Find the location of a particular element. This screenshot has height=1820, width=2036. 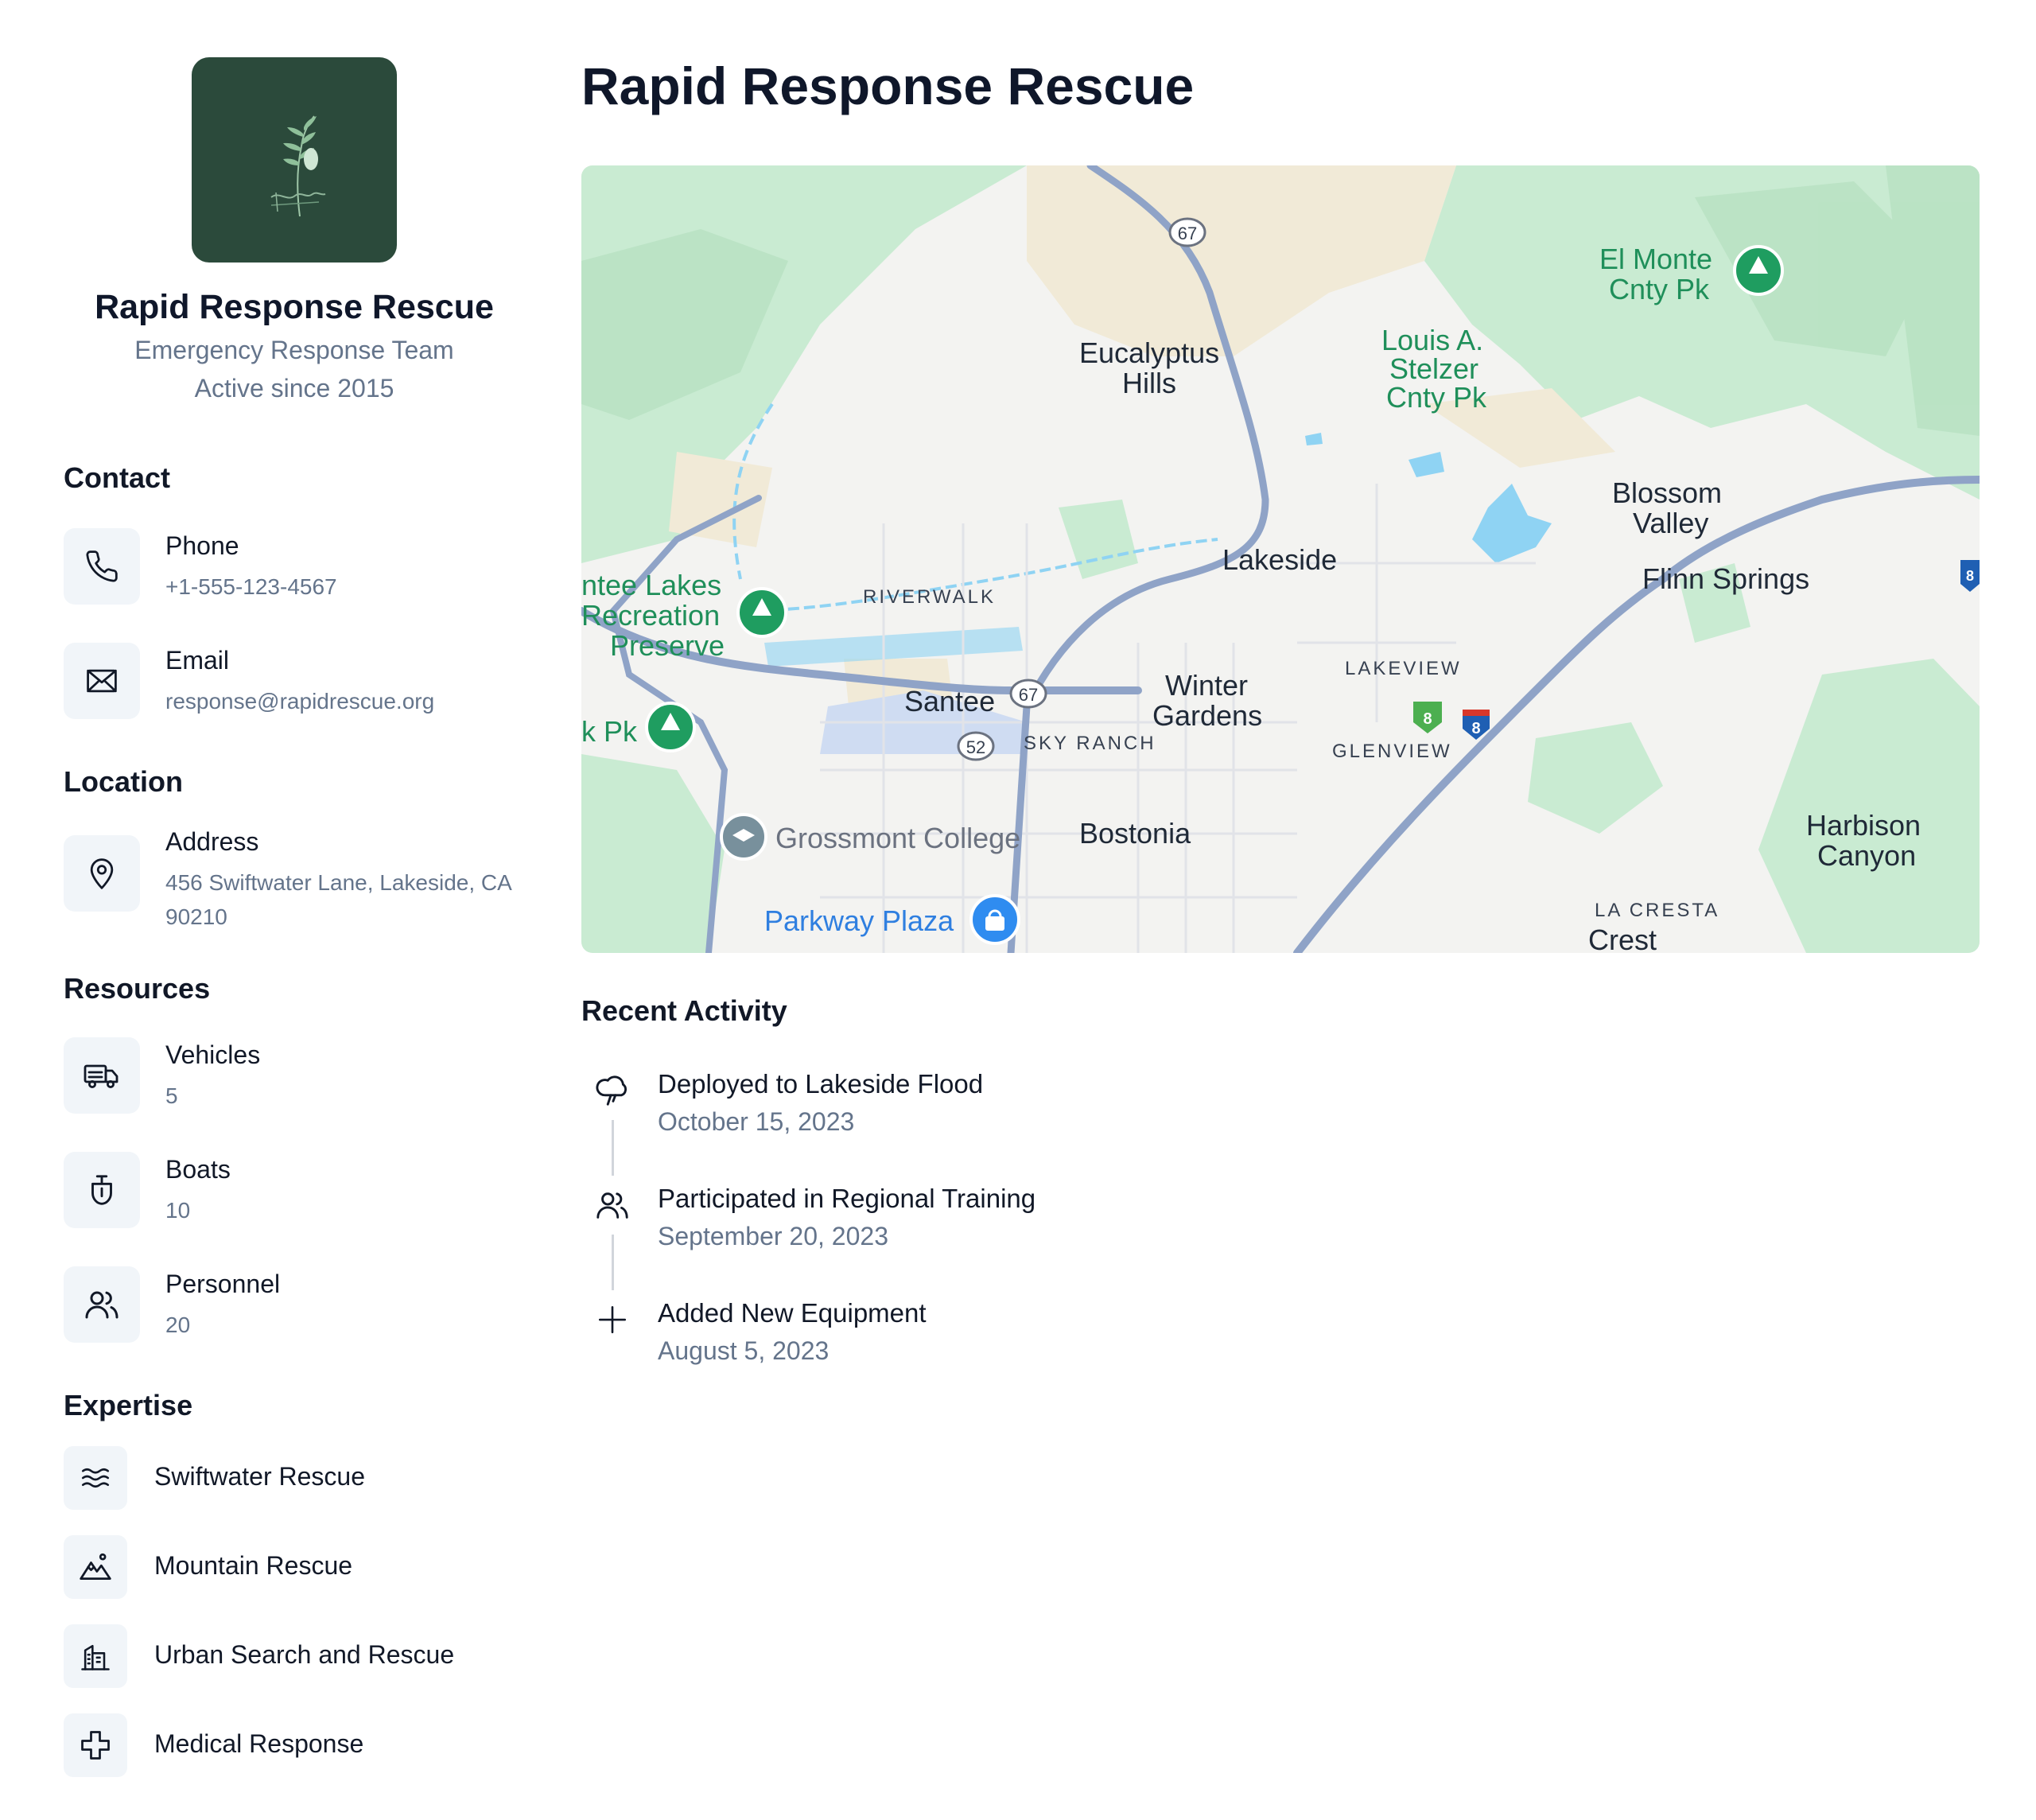

org-type: Emergency Response Team is located at coordinates (294, 350).